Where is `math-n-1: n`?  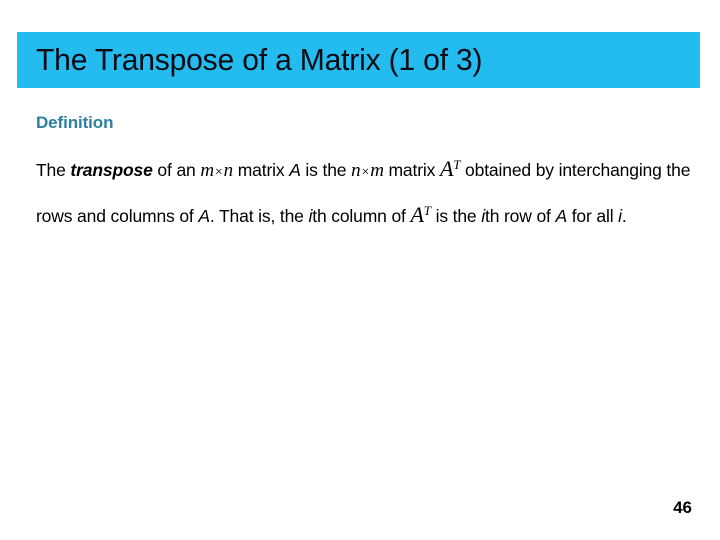 math-n-1: n is located at coordinates (228, 170).